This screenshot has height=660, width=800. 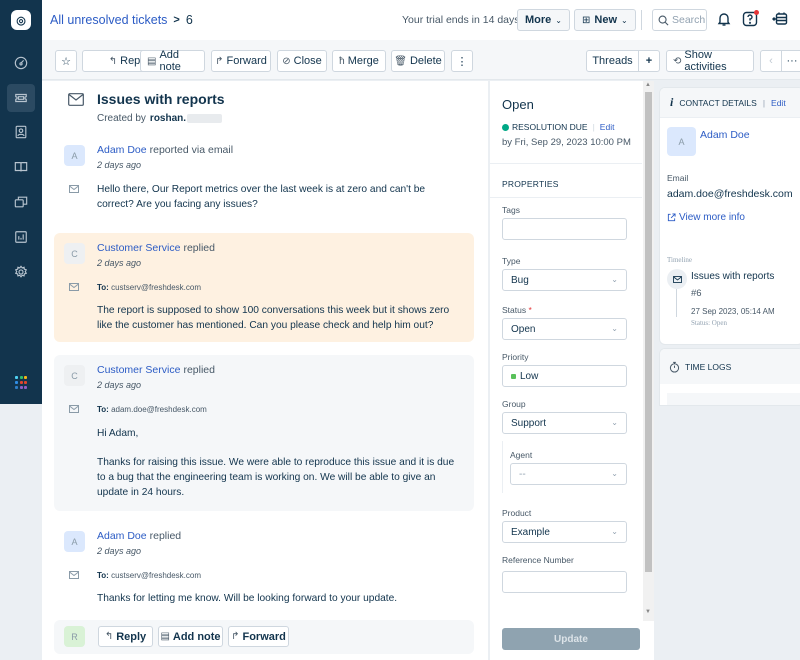 I want to click on help-button, so click(x=750, y=19).